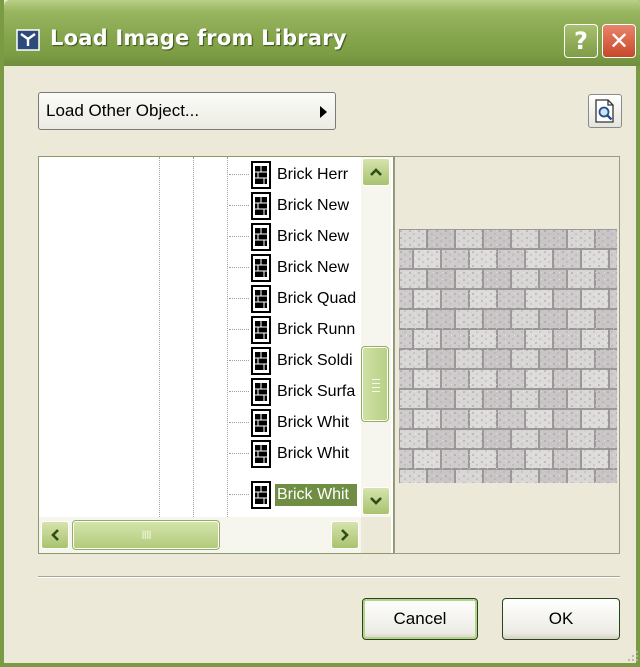 Image resolution: width=640 pixels, height=667 pixels. I want to click on help-button: ?, so click(581, 41).